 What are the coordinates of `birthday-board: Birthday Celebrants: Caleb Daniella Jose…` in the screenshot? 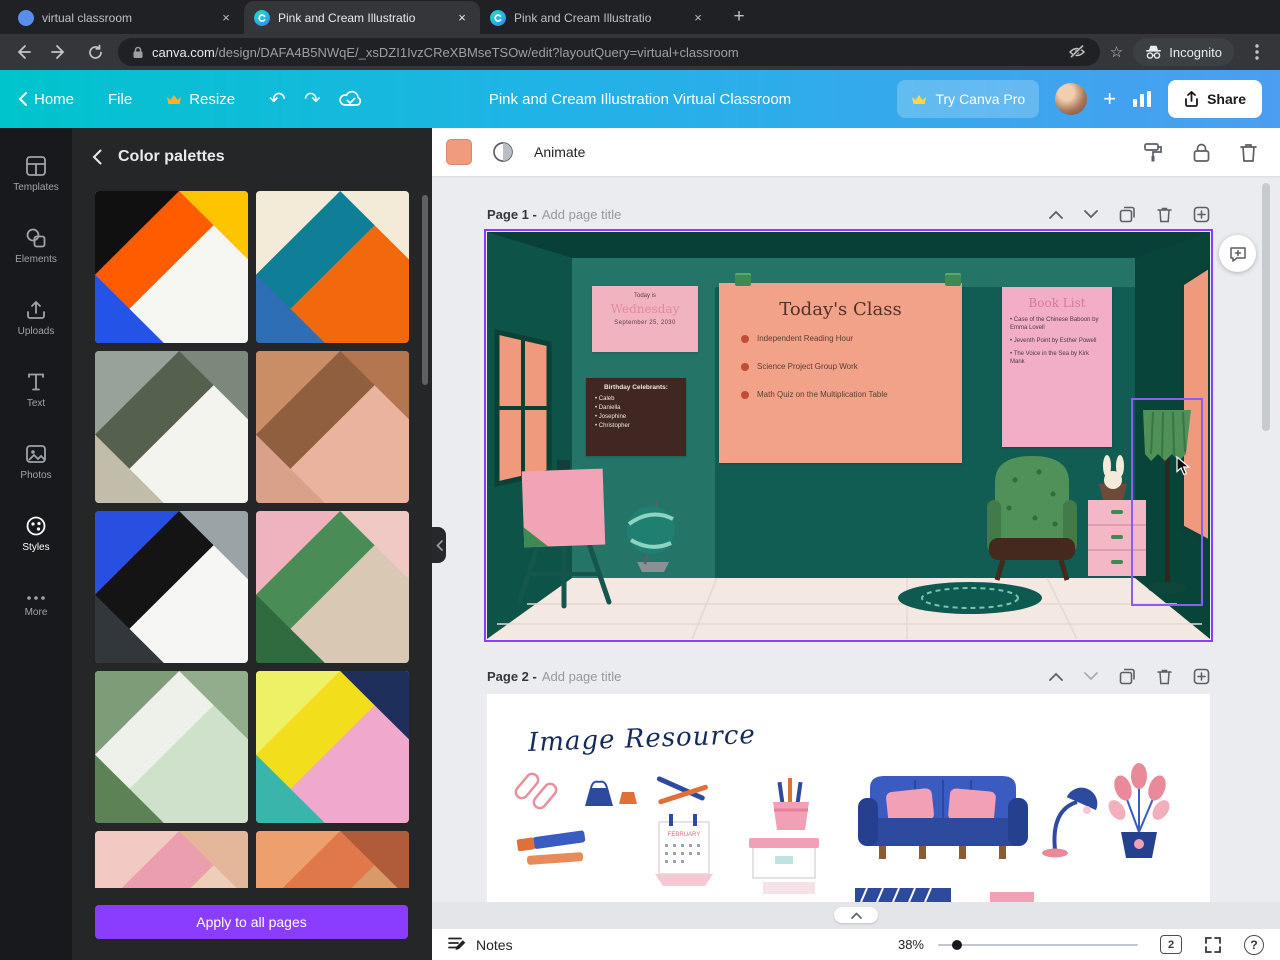 It's located at (636, 417).